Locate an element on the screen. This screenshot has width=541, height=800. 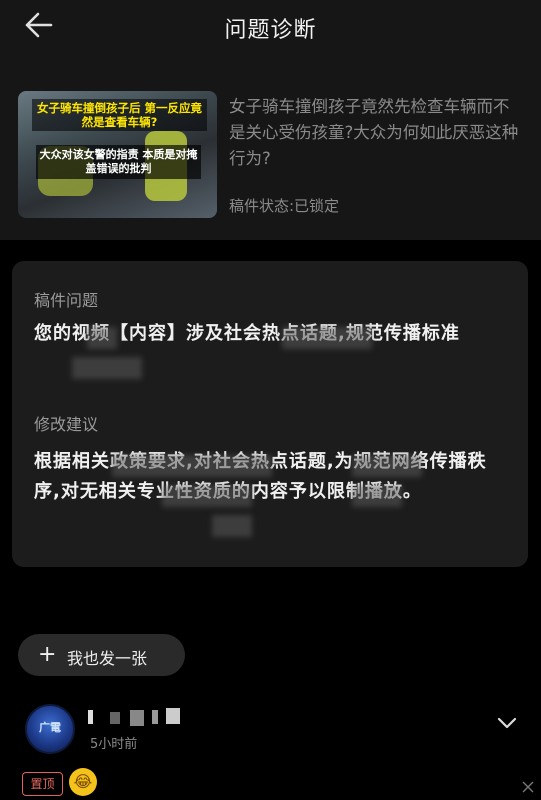
avatar-text: 广電 is located at coordinates (50, 727).